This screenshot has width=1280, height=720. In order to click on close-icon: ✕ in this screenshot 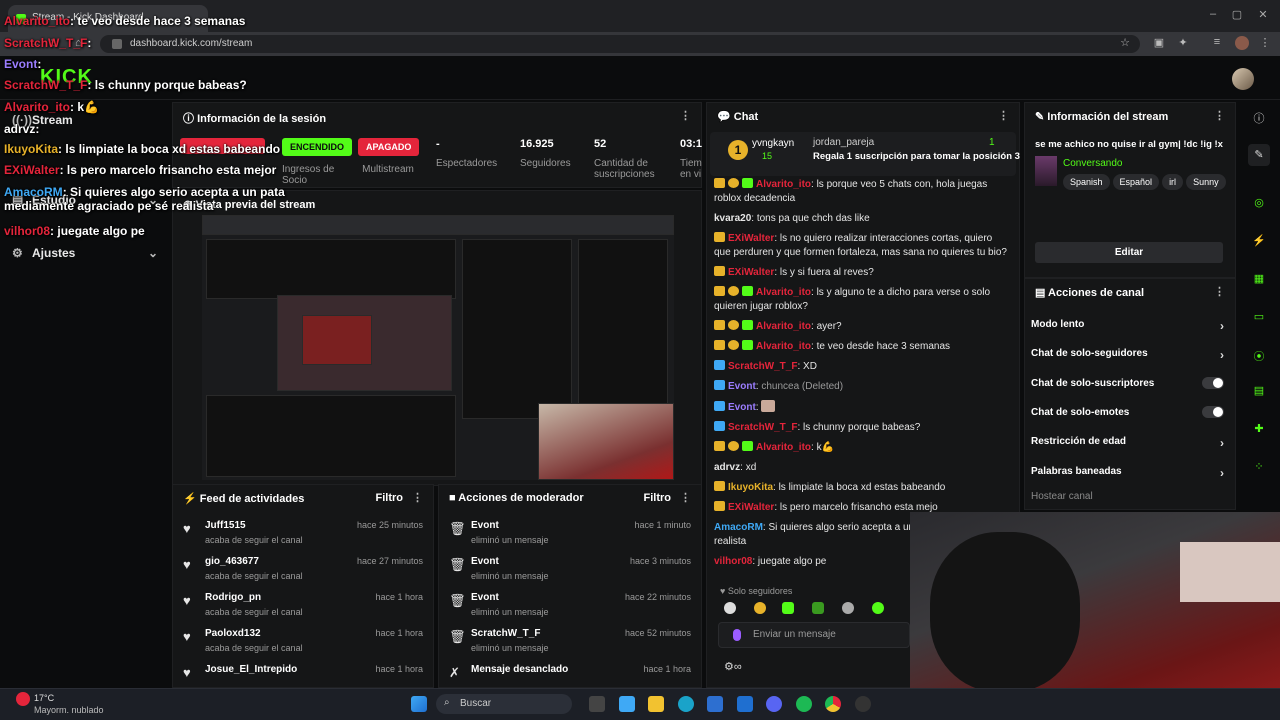, I will do `click(1263, 15)`.